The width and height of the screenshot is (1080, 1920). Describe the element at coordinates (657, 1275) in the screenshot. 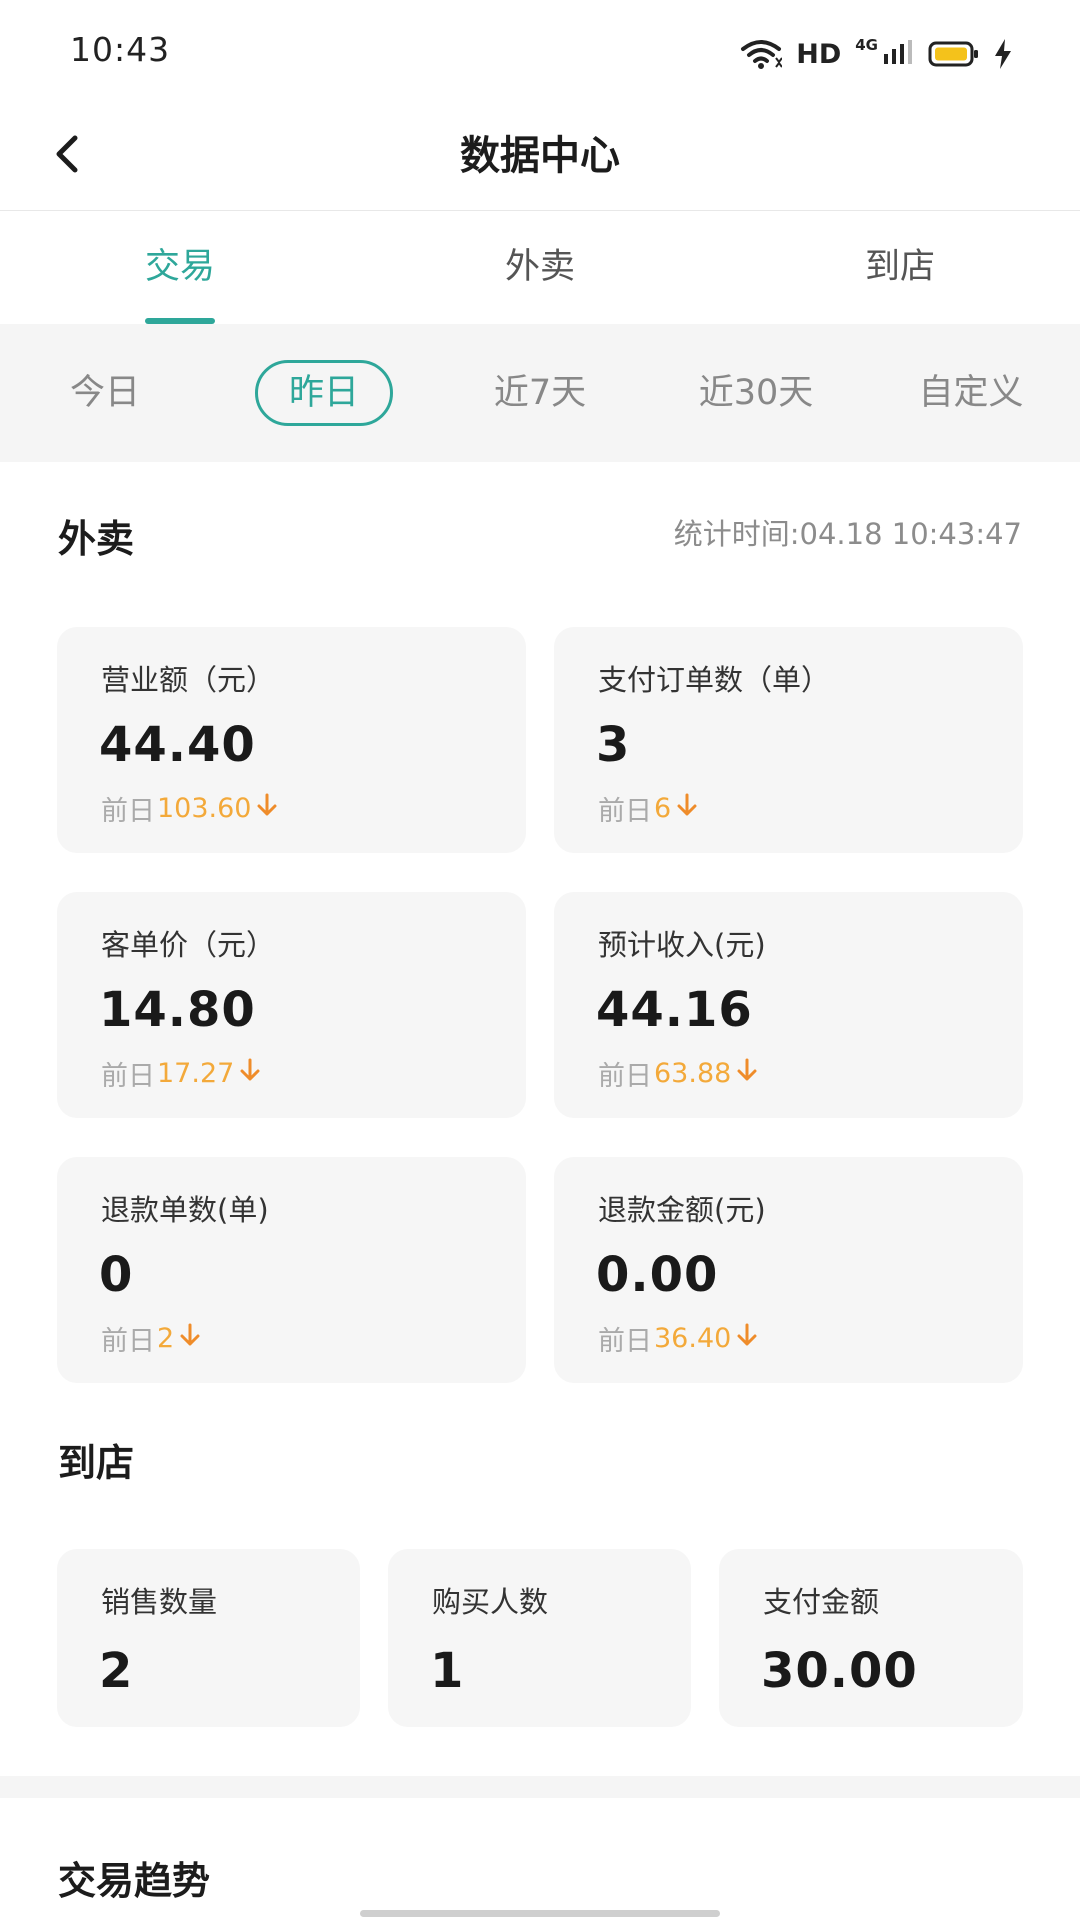

I see `card-value: 0.00` at that location.